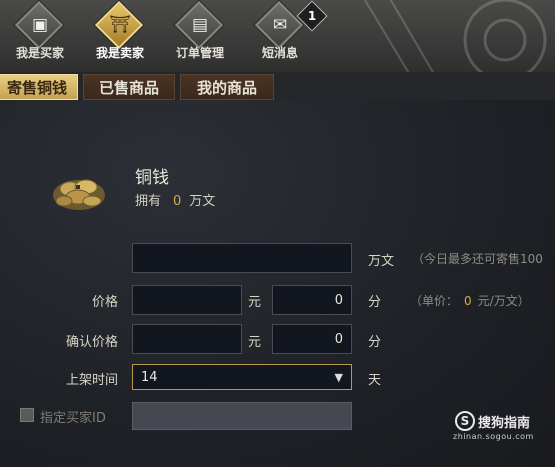 The width and height of the screenshot is (555, 467). What do you see at coordinates (79, 194) in the screenshot?
I see `coin-pile-icon` at bounding box center [79, 194].